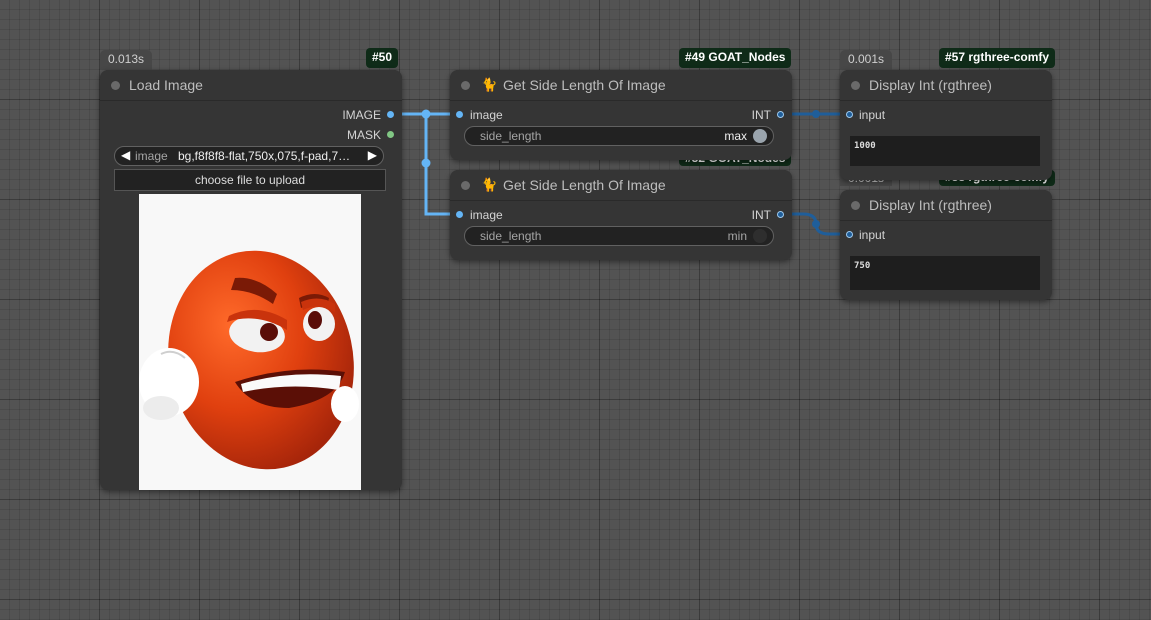 The height and width of the screenshot is (620, 1151). Describe the element at coordinates (390, 114) in the screenshot. I see `output-slot-image` at that location.